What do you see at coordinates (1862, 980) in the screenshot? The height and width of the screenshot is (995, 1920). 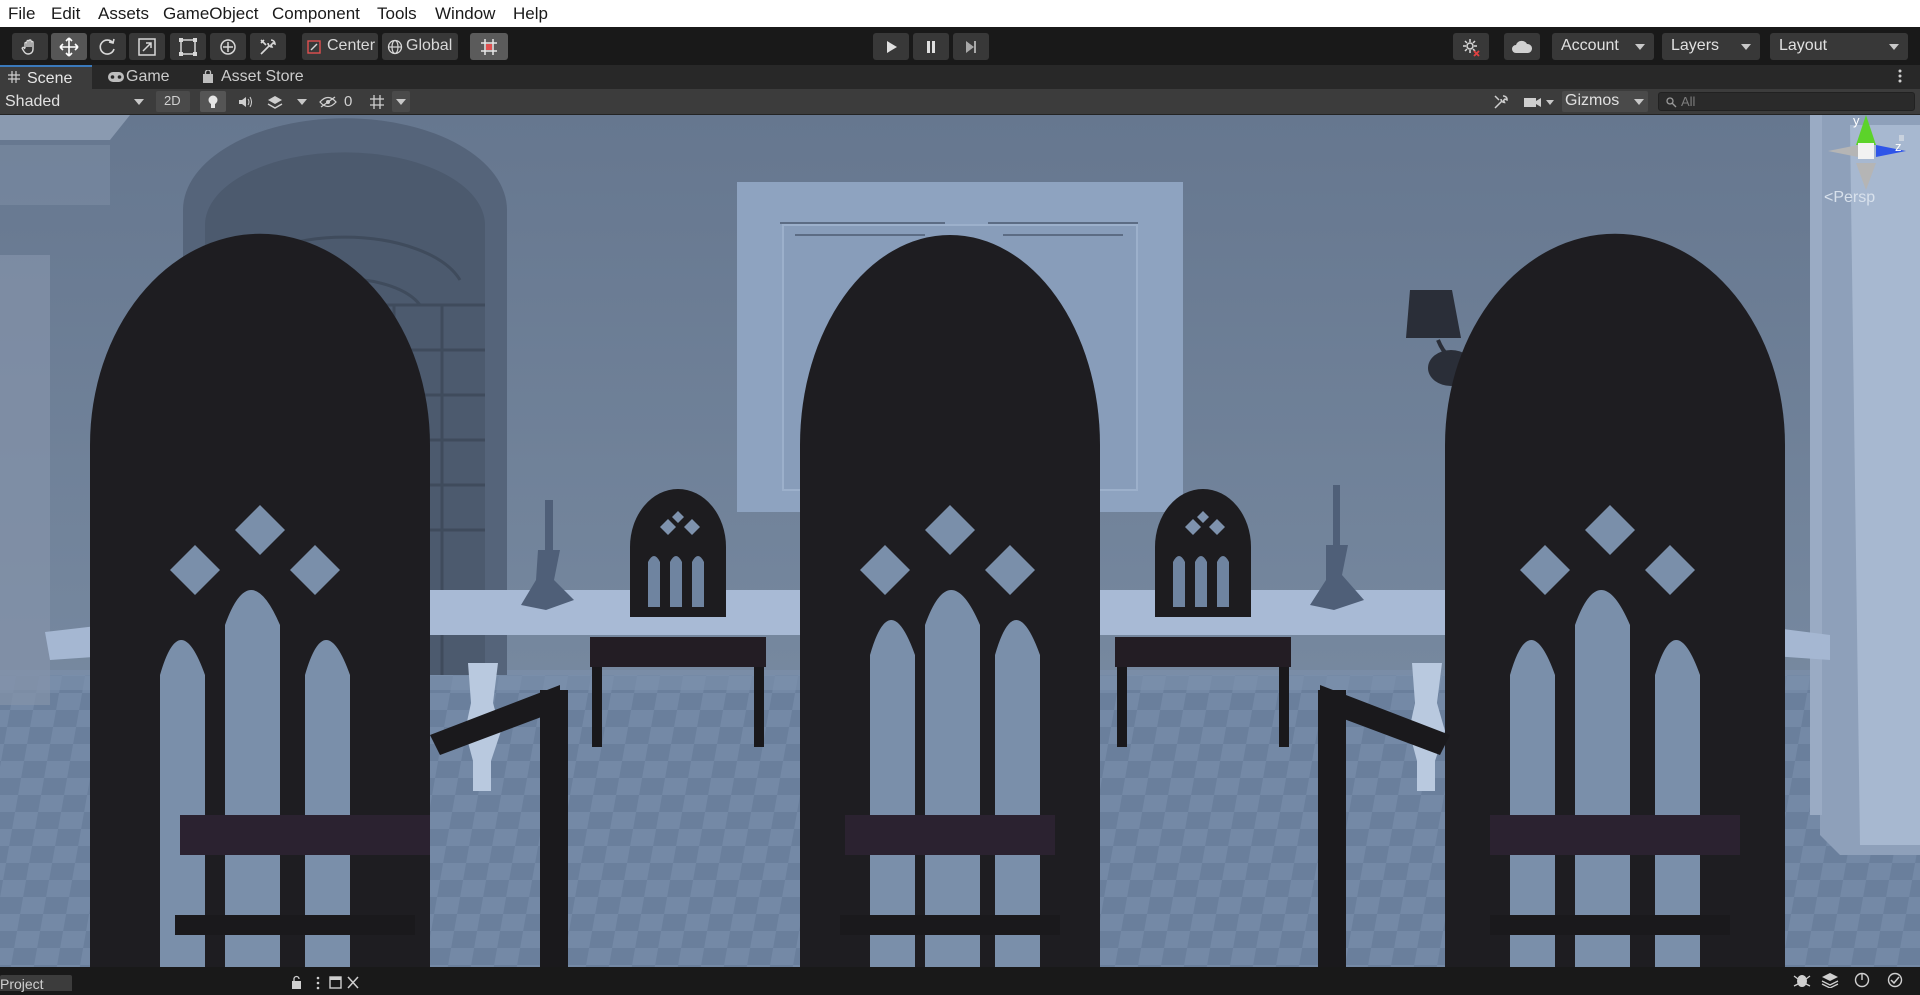 I see `progress-icon` at bounding box center [1862, 980].